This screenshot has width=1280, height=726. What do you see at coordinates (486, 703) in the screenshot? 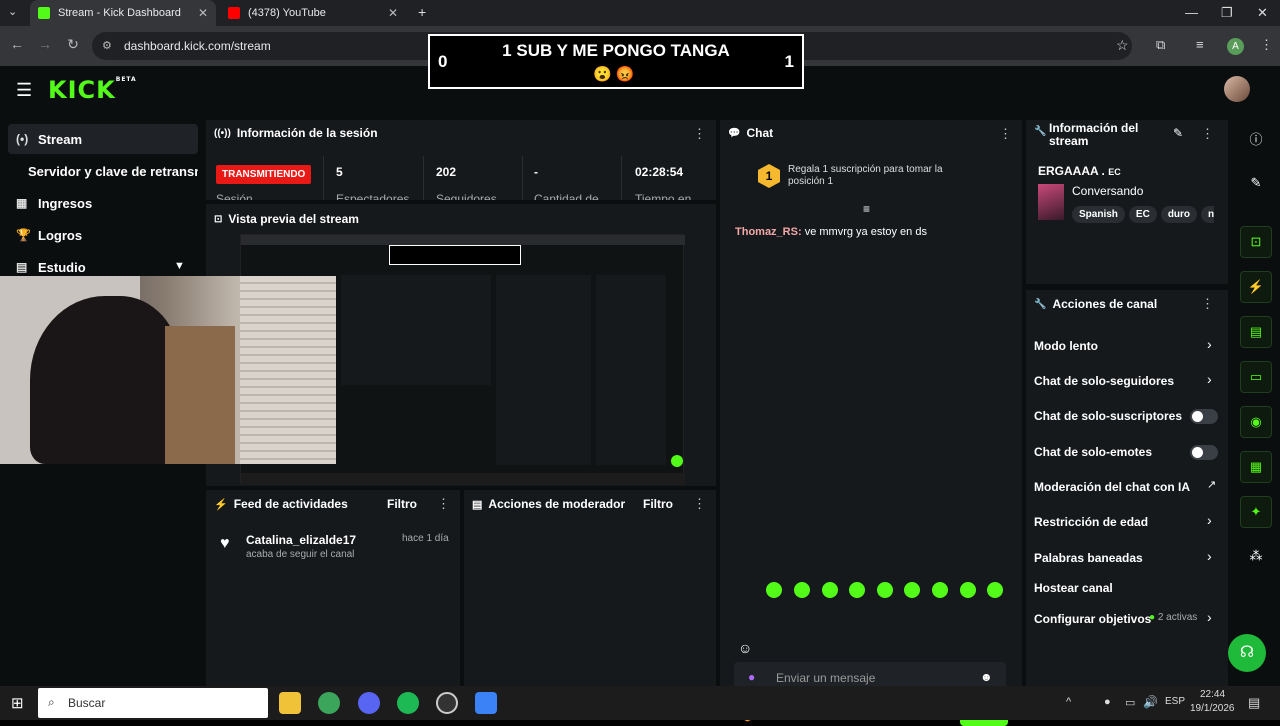
I see `app-icon` at bounding box center [486, 703].